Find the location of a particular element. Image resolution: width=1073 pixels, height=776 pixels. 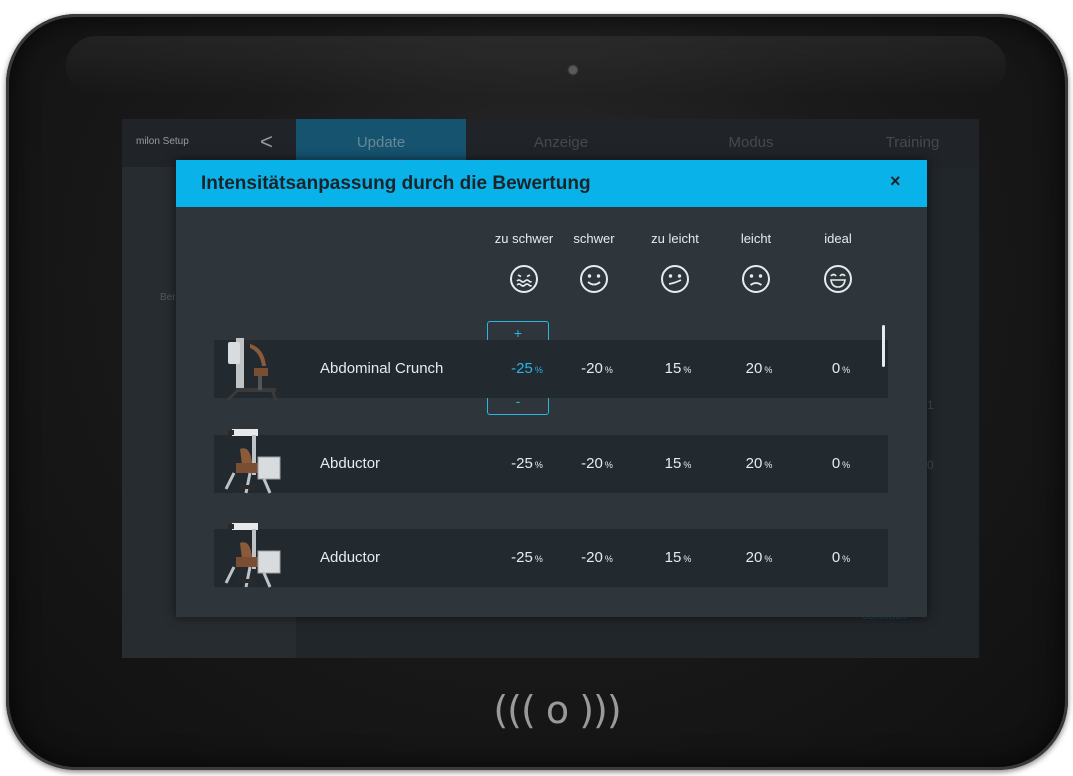

table-row: Abductor -25% -20% 15% 20% 0% is located at coordinates (551, 461).